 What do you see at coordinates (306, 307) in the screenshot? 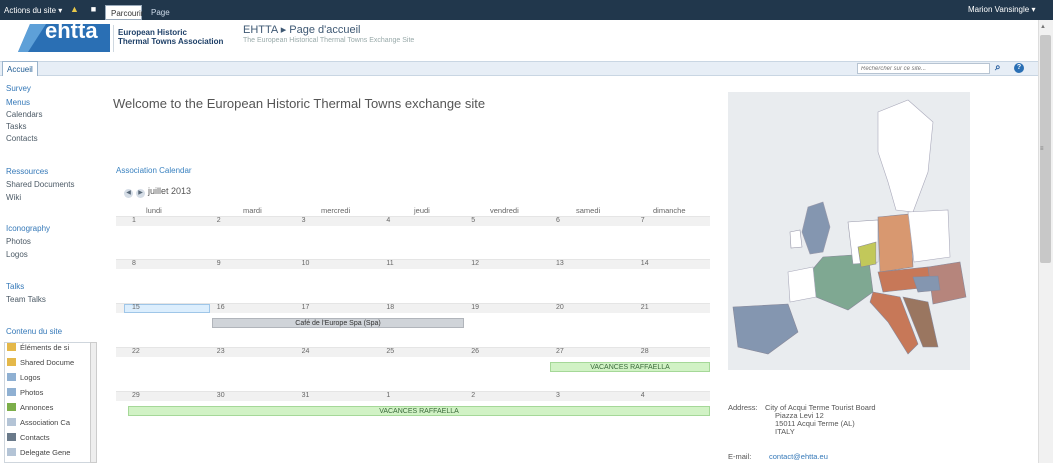
I see `calendar-day-number: 17` at bounding box center [306, 307].